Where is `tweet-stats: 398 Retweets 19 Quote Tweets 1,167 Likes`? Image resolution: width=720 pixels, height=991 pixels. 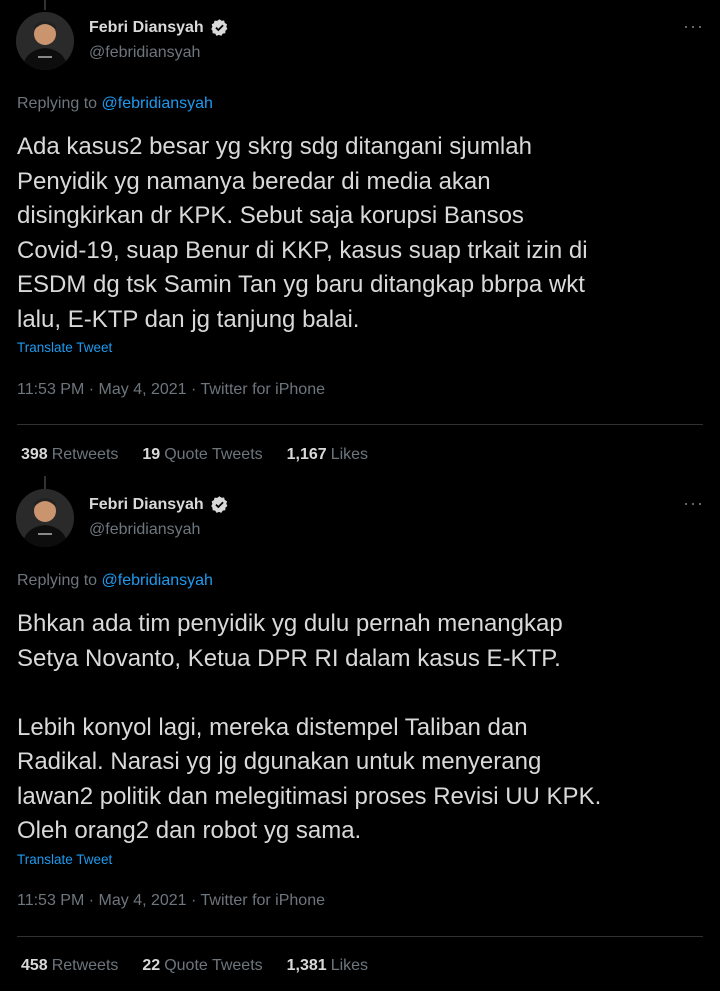 tweet-stats: 398 Retweets 19 Quote Tweets 1,167 Likes is located at coordinates (194, 455).